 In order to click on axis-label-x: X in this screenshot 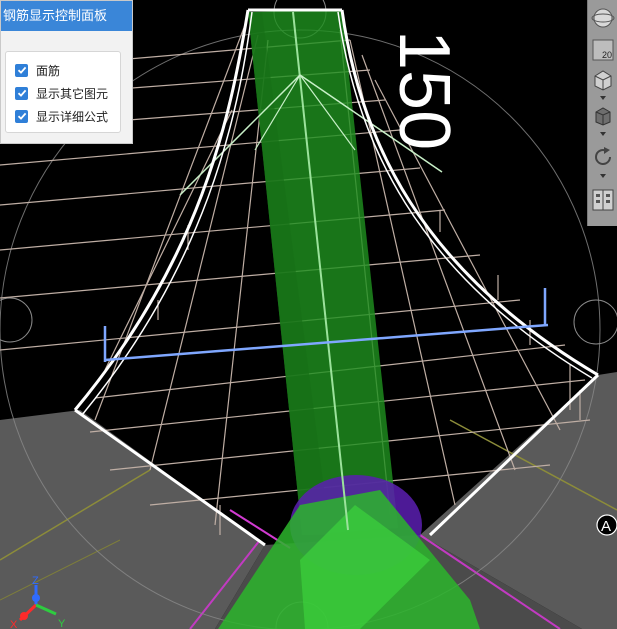, I will do `click(14, 624)`.